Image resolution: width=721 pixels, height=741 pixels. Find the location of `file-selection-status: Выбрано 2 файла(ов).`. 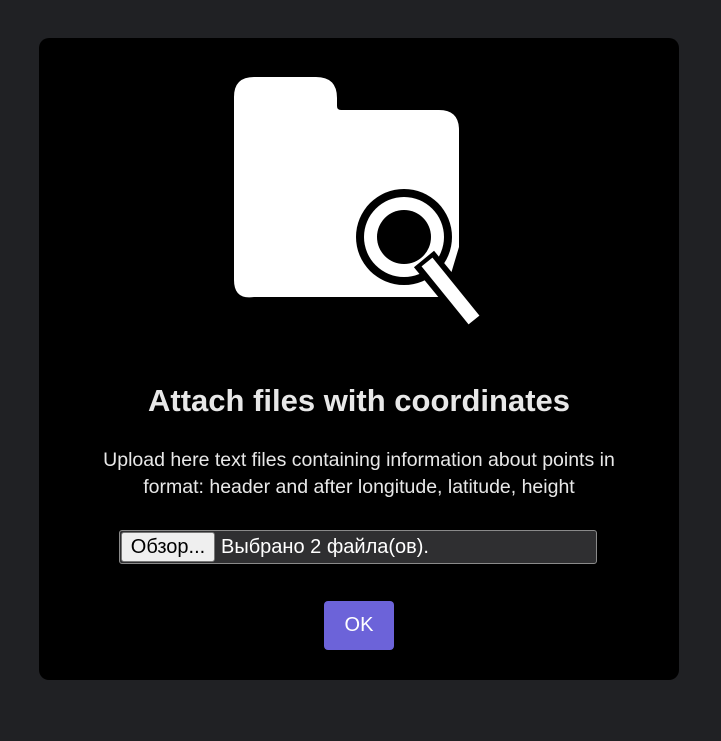

file-selection-status: Выбрано 2 файла(ов). is located at coordinates (325, 547).